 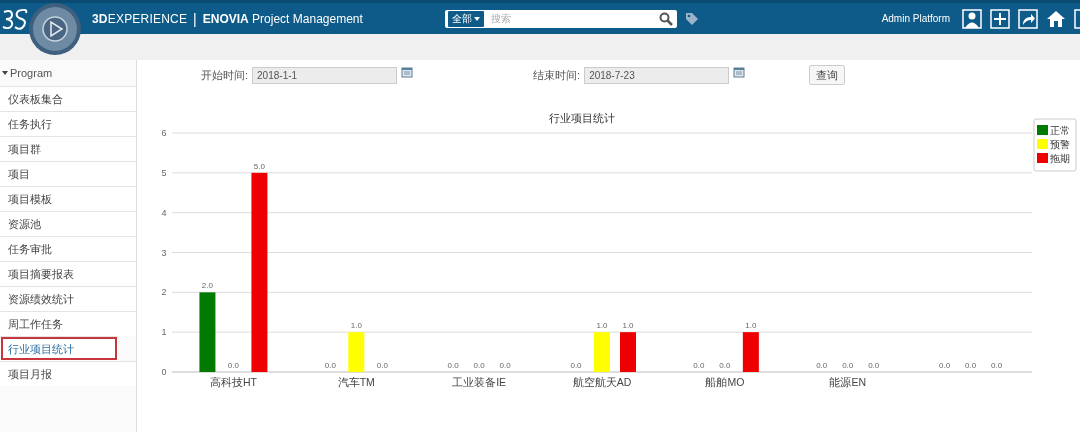 I want to click on category-label: 航空航天AD, so click(x=602, y=382).